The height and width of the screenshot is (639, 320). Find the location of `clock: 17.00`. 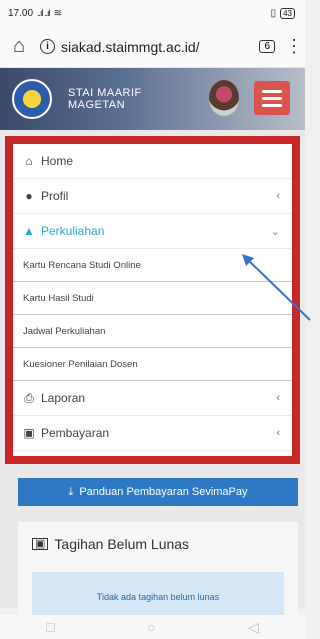

clock: 17.00 is located at coordinates (21, 13).